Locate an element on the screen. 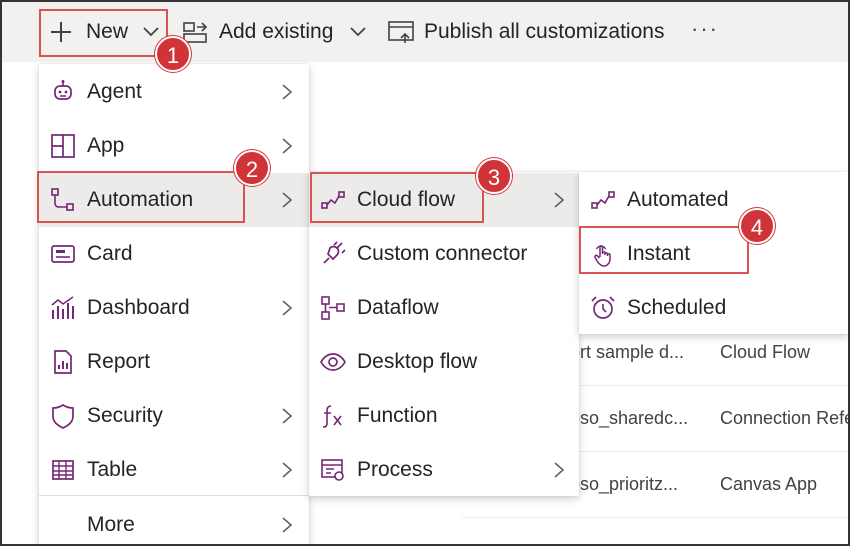 The image size is (850, 546). row-type: Connection Refe is located at coordinates (785, 418).